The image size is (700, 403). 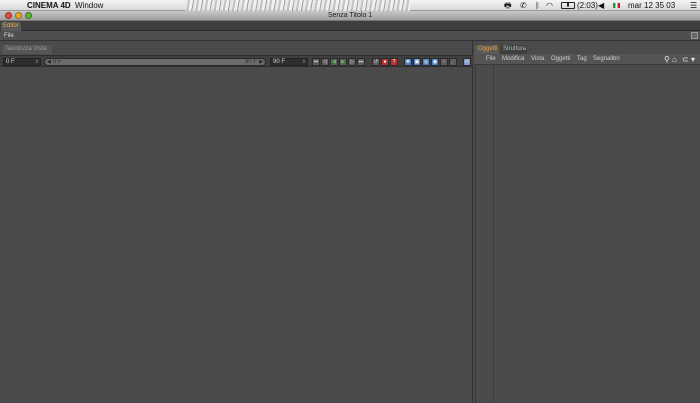 I want to click on app-menu: CINEMA 4D, so click(x=49, y=5).